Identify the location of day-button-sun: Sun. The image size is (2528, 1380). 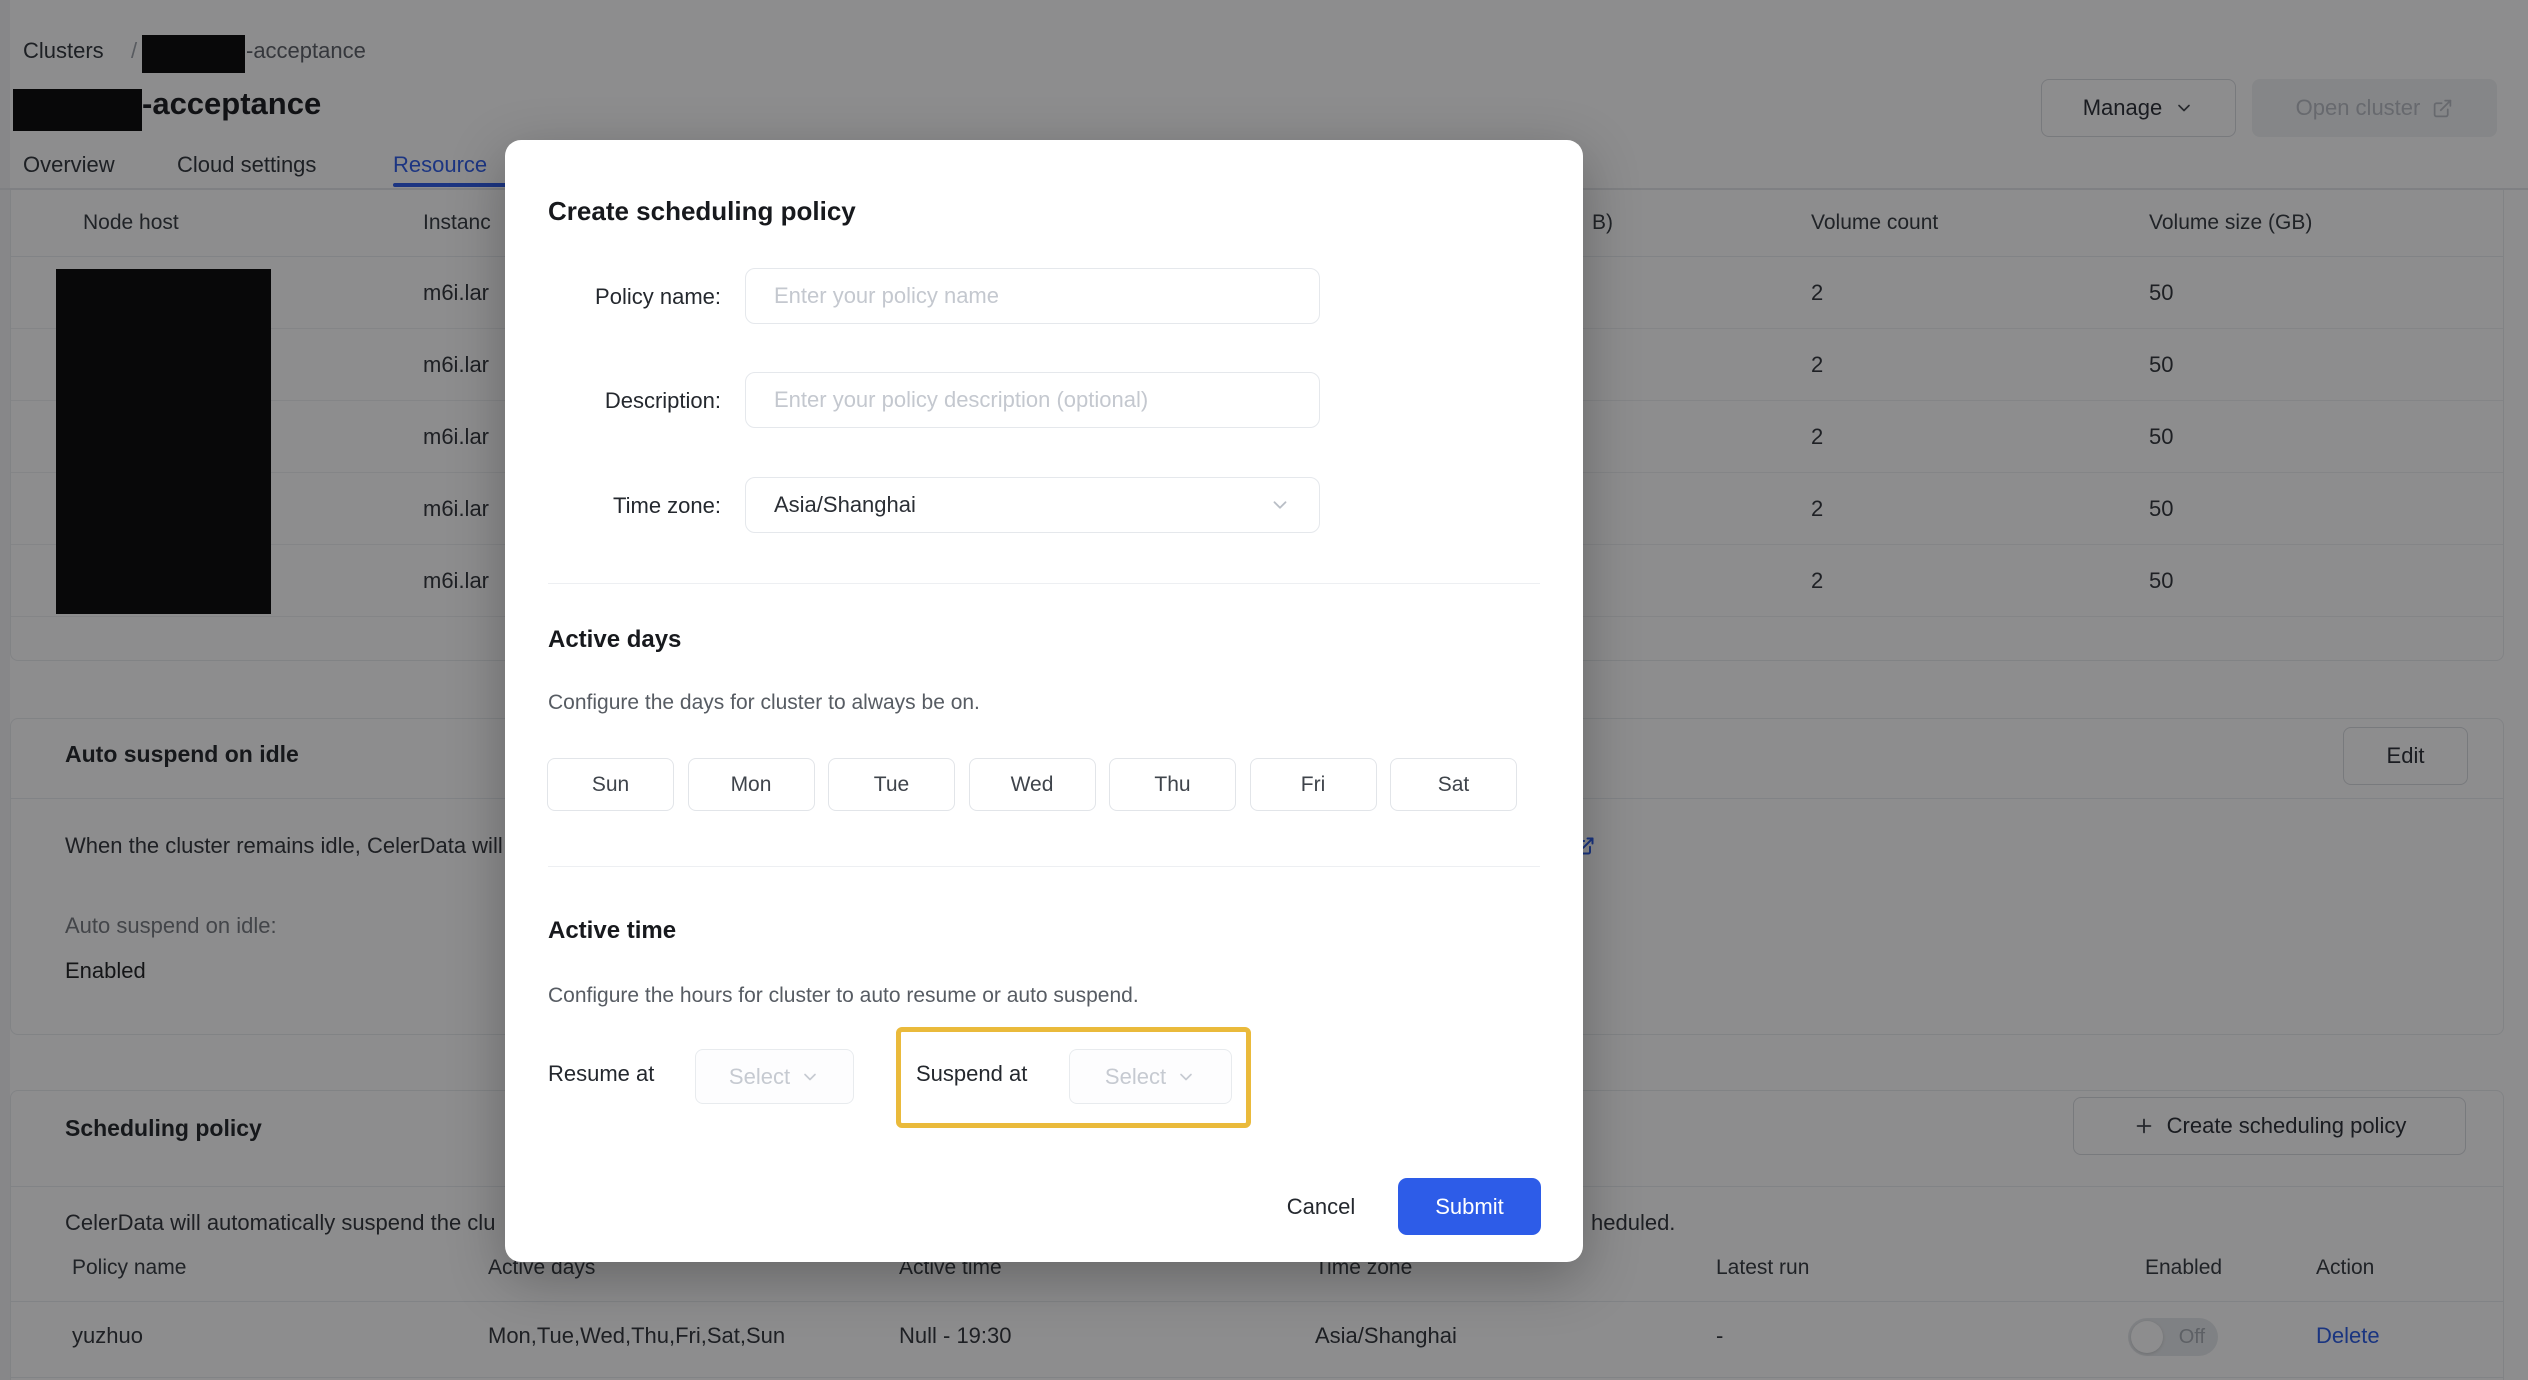
(610, 784).